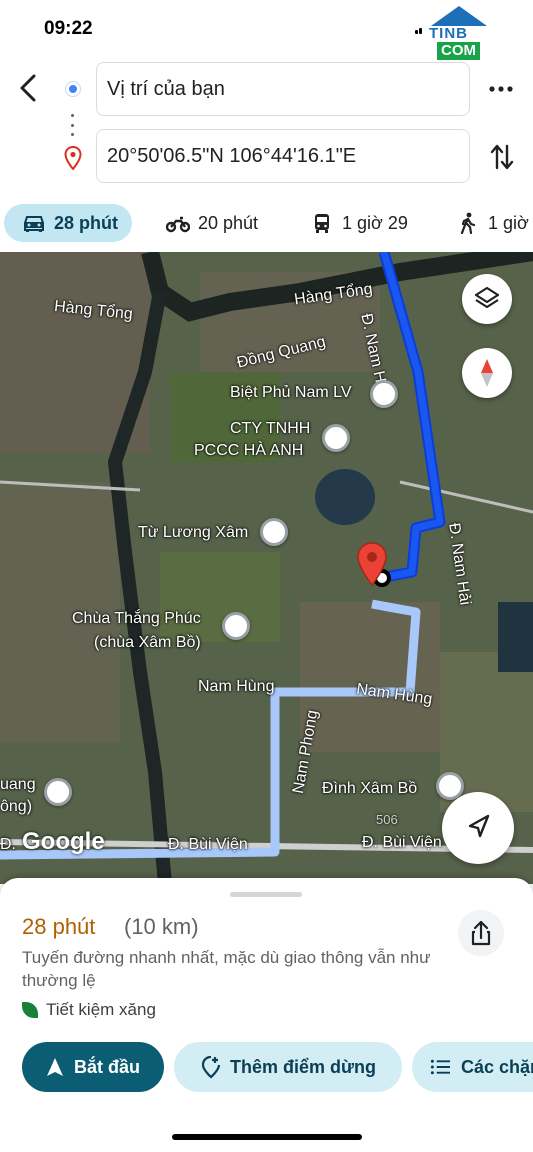  I want to click on sheet-grabber, so click(266, 894).